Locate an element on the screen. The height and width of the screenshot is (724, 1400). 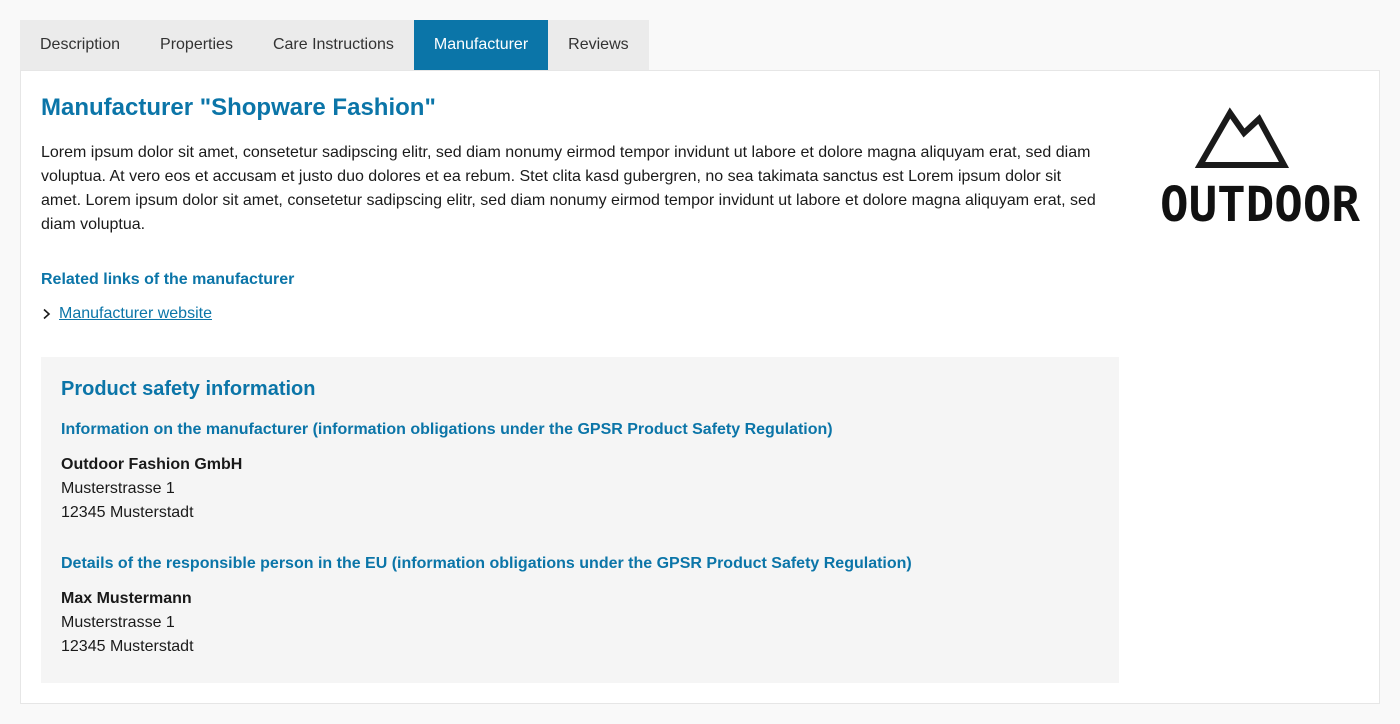
manufacturer-title: Manufacturer "Shopware Fashion" is located at coordinates (238, 107).